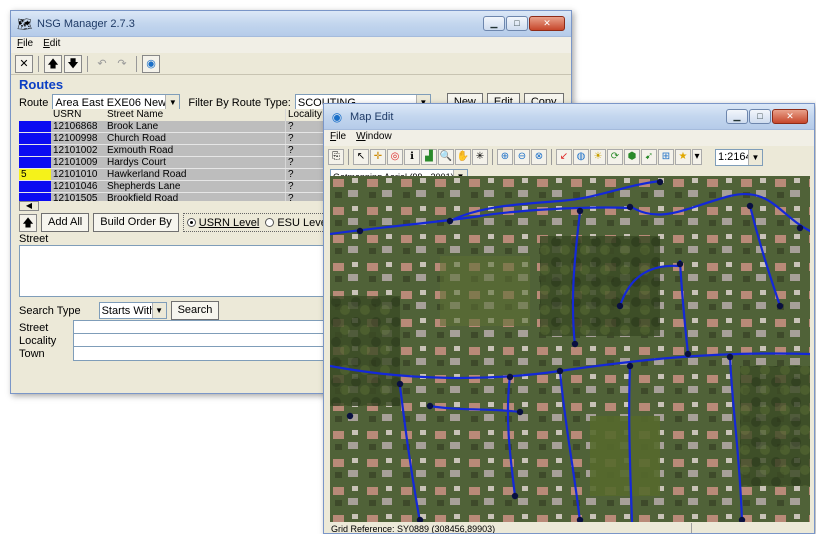 This screenshot has height=534, width=816. Describe the element at coordinates (598, 157) in the screenshot. I see `sun-icon: ☀` at that location.